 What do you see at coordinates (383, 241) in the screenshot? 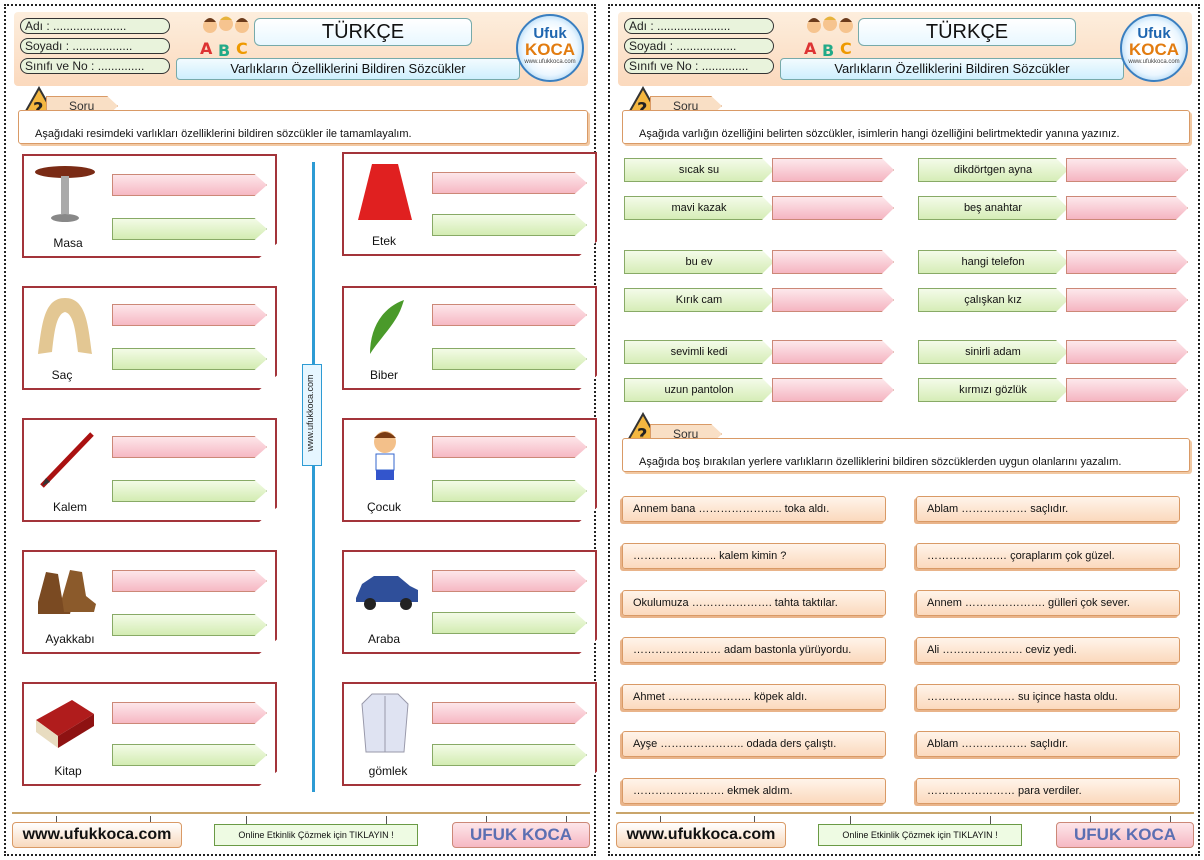
I see `item-label: Etek` at bounding box center [383, 241].